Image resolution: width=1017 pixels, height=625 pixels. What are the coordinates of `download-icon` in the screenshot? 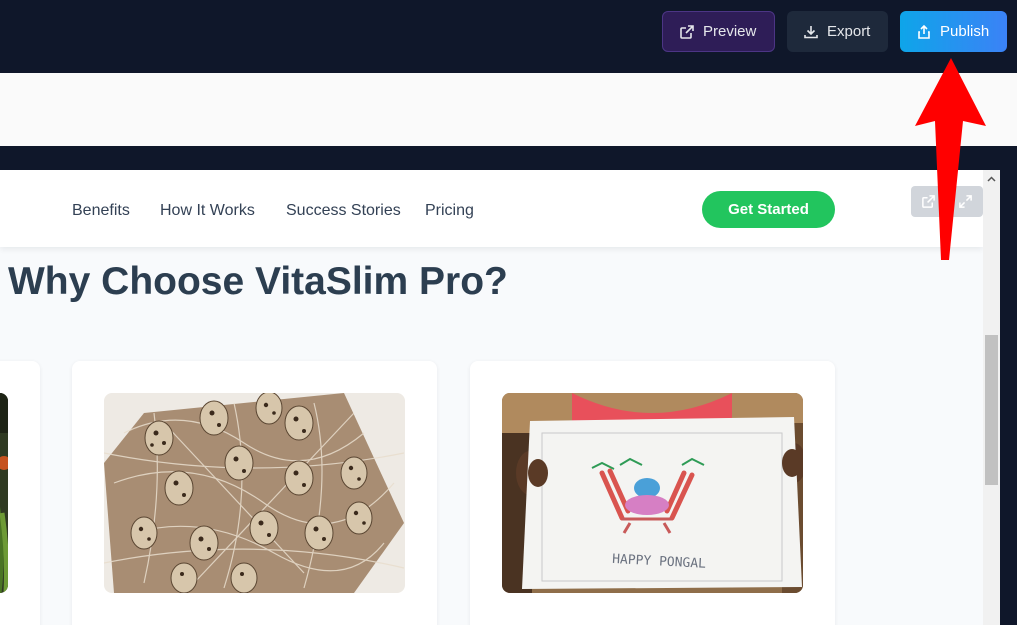 It's located at (811, 31).